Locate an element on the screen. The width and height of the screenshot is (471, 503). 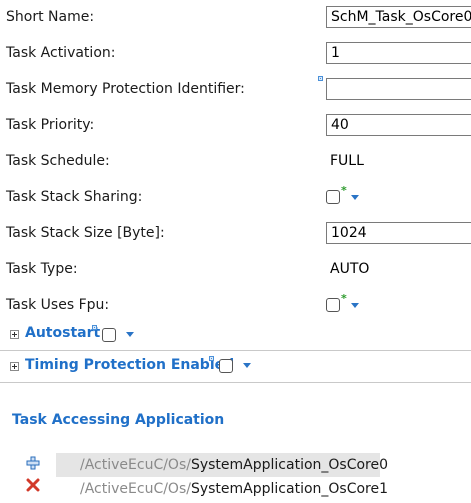
task-schedule-row: Task Schedule: FULL is located at coordinates (235, 162).